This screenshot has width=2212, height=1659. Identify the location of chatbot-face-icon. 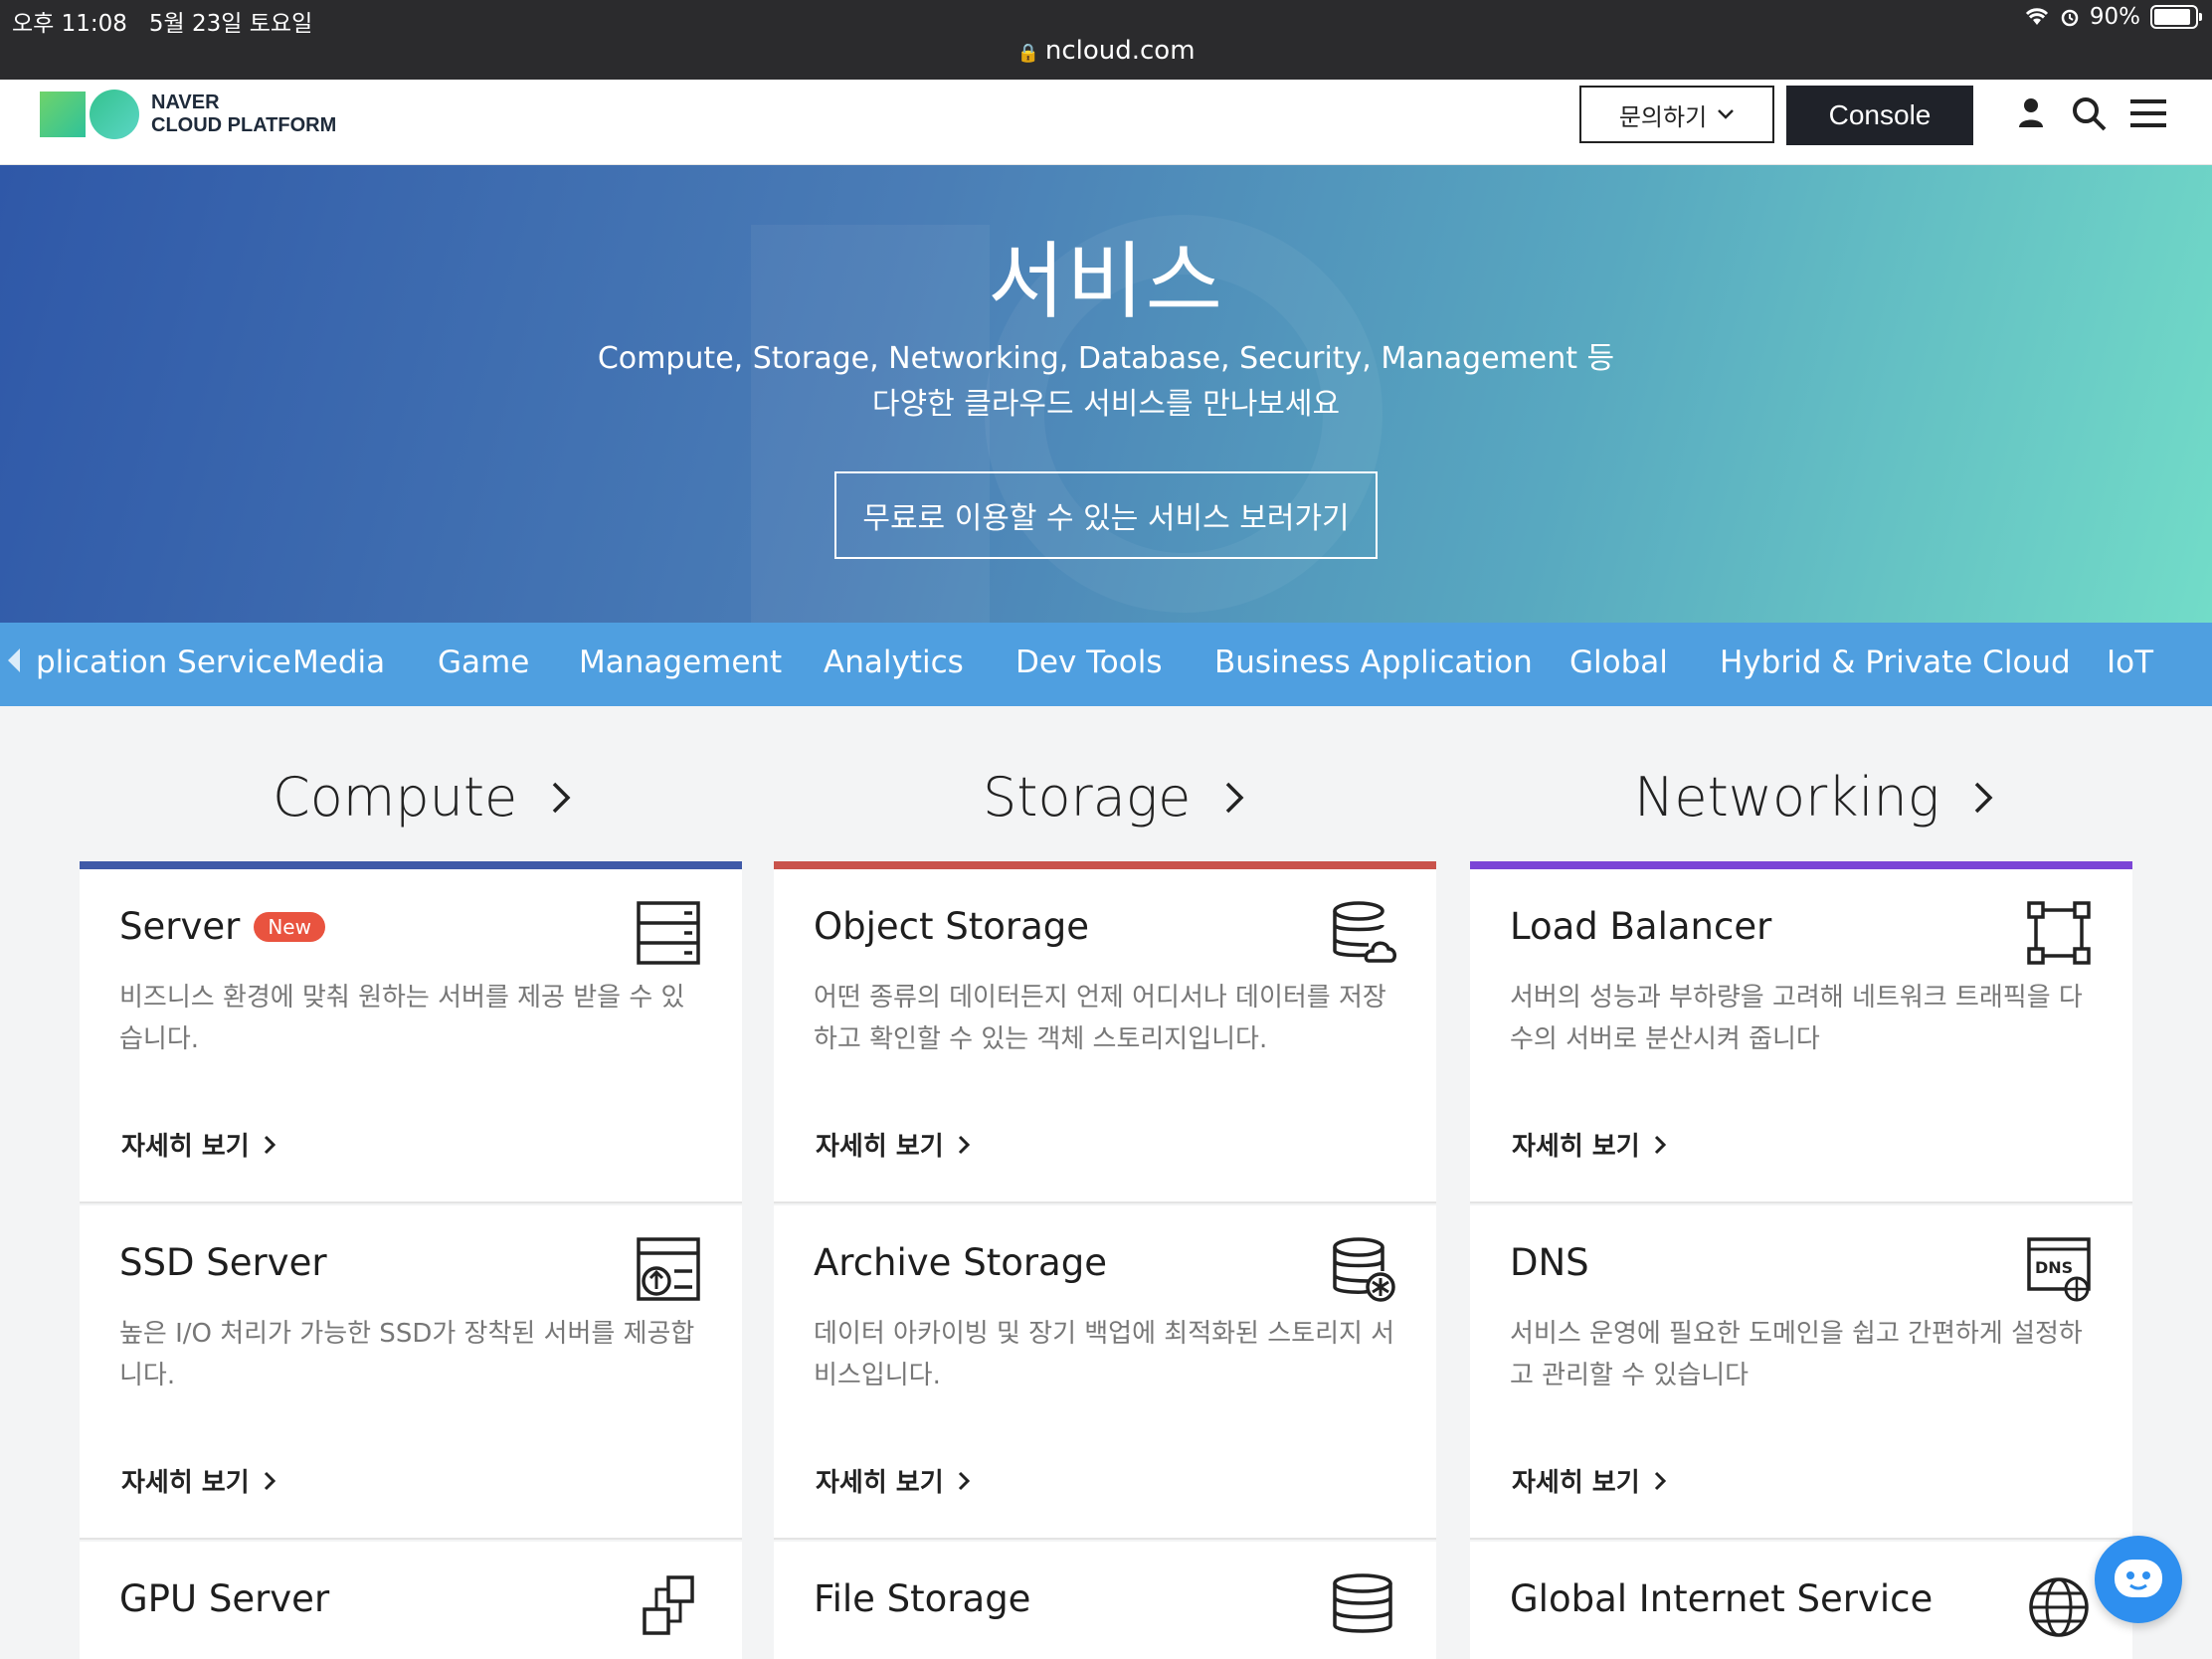
(2138, 1578).